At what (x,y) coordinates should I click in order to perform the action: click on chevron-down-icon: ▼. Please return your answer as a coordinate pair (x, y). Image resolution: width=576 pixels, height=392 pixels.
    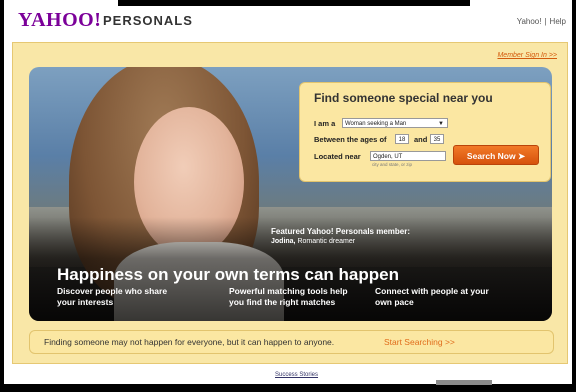
    Looking at the image, I should click on (441, 124).